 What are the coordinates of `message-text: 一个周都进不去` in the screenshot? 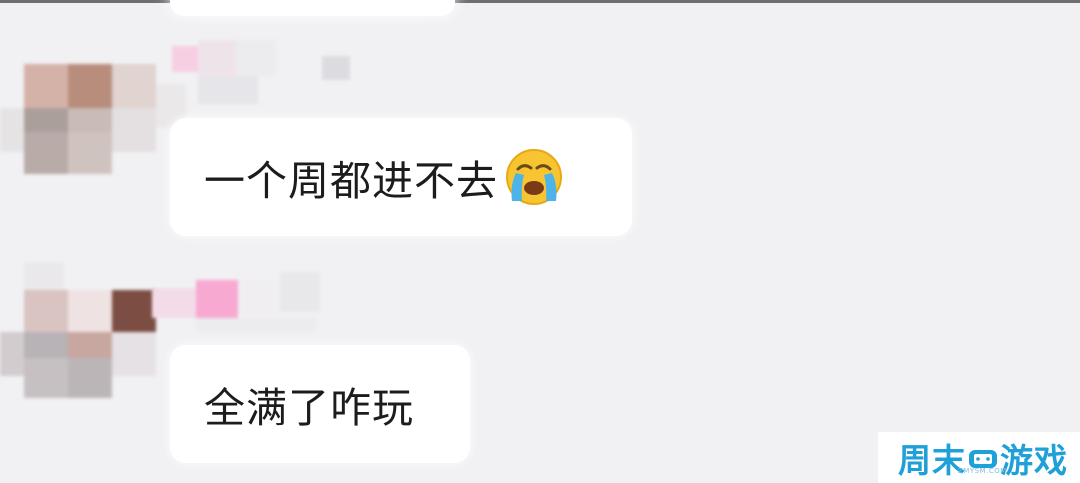 It's located at (351, 181).